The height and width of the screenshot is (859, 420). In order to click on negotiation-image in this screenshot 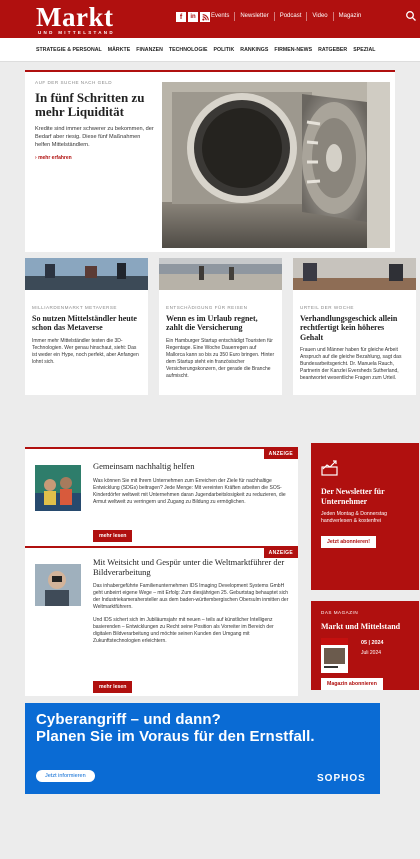, I will do `click(354, 274)`.